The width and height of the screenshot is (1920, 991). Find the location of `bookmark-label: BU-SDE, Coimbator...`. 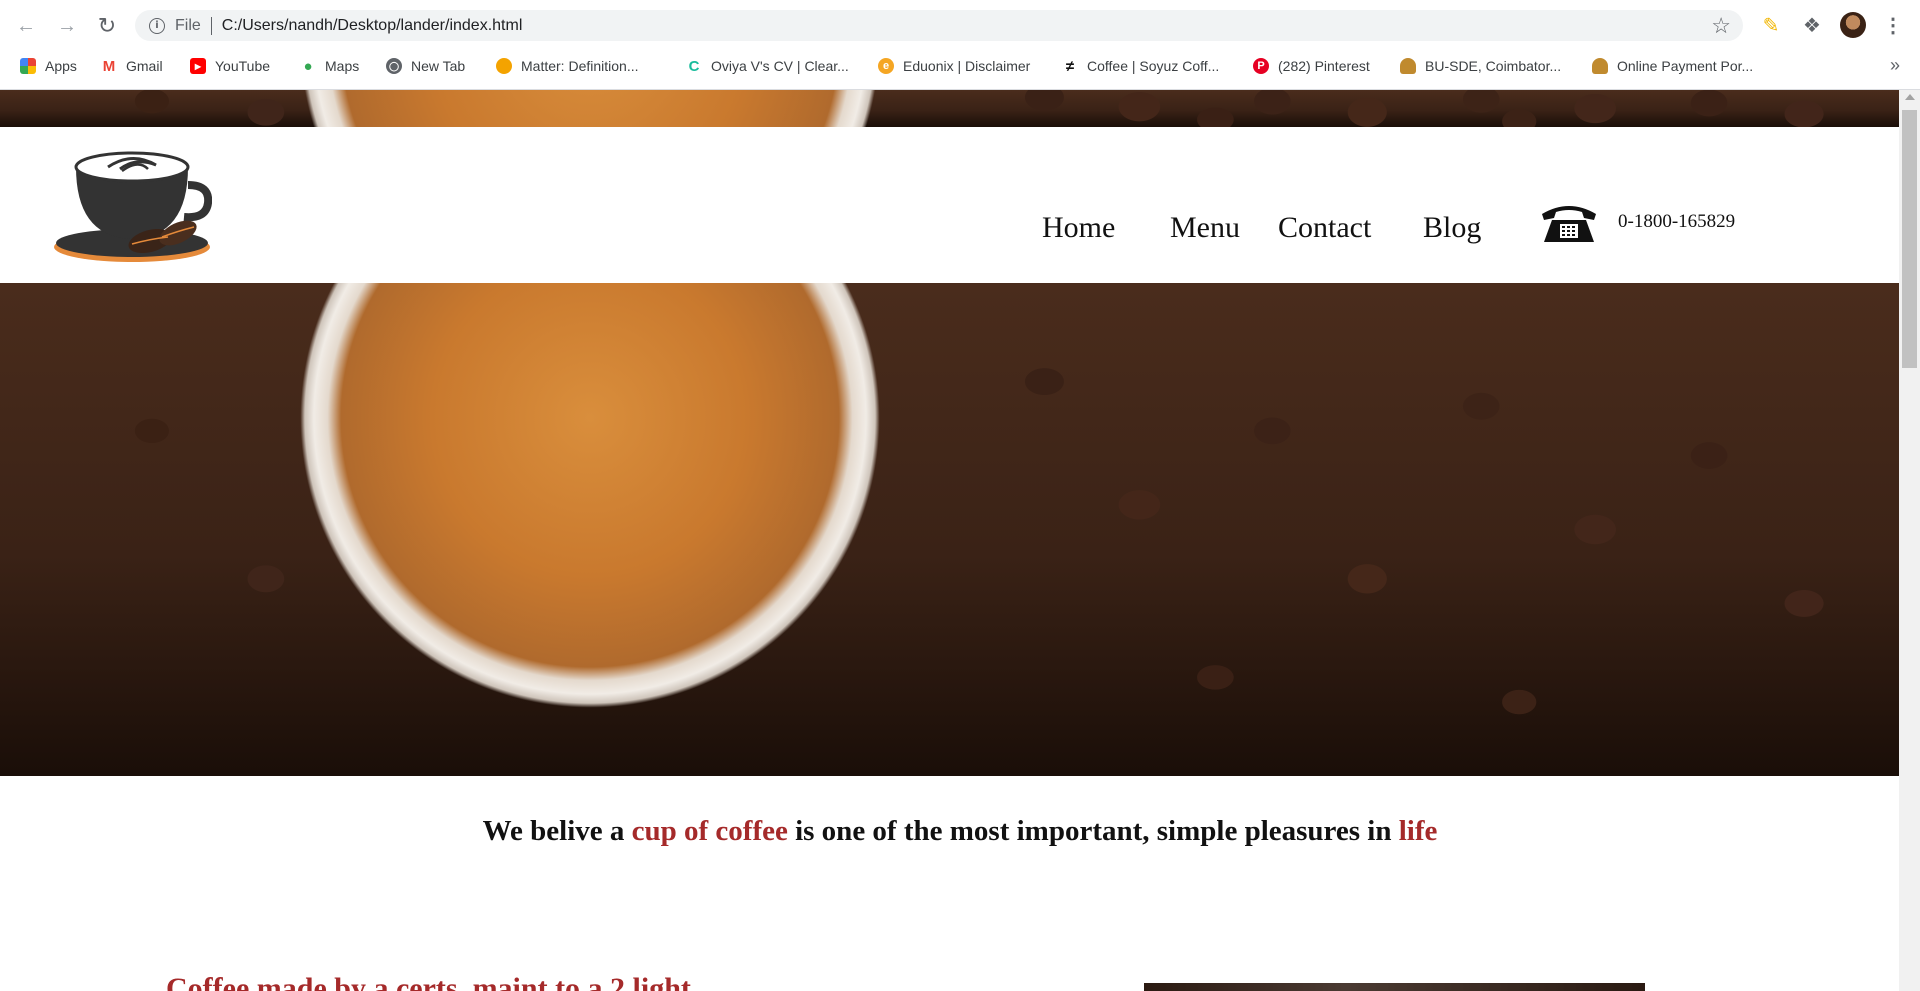

bookmark-label: BU-SDE, Coimbator... is located at coordinates (1493, 66).